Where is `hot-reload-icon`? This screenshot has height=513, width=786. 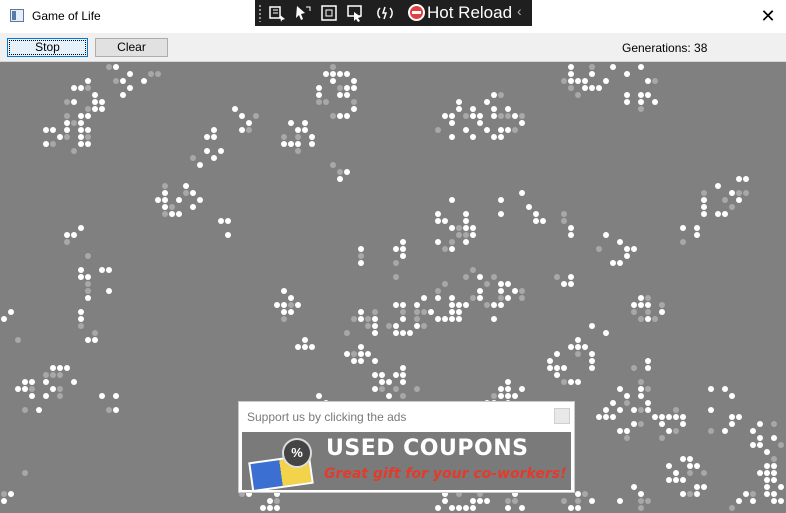 hot-reload-icon is located at coordinates (385, 13).